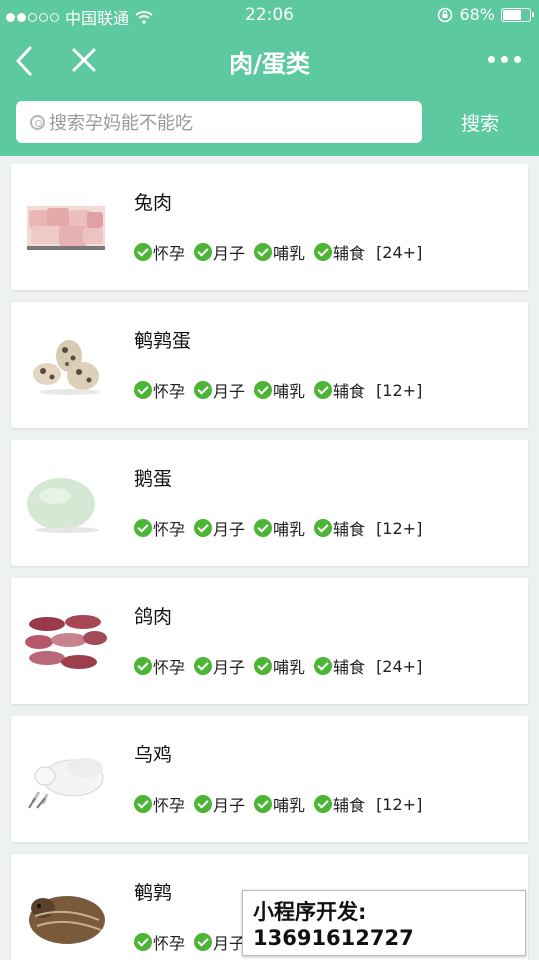 This screenshot has width=539, height=960. I want to click on food-item-name: 兔肉, so click(153, 203).